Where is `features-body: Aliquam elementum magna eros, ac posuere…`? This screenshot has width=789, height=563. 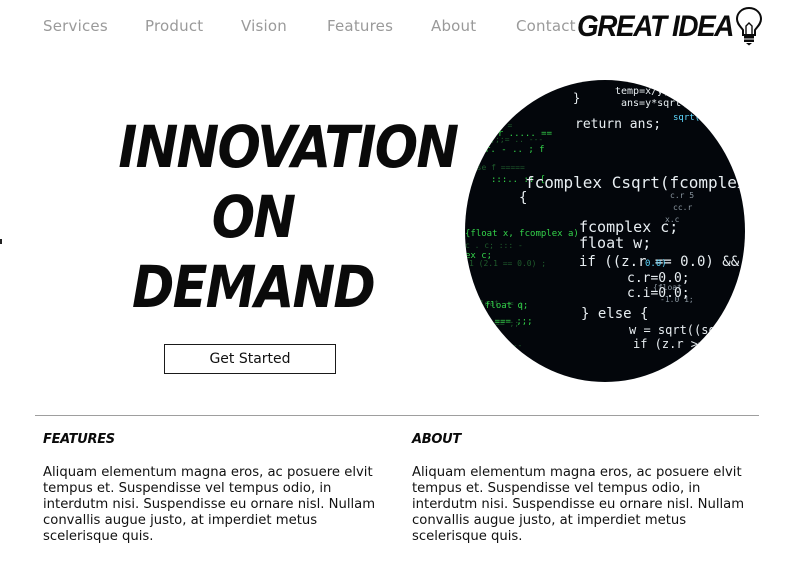 features-body: Aliquam elementum magna eros, ac posuere… is located at coordinates (209, 504).